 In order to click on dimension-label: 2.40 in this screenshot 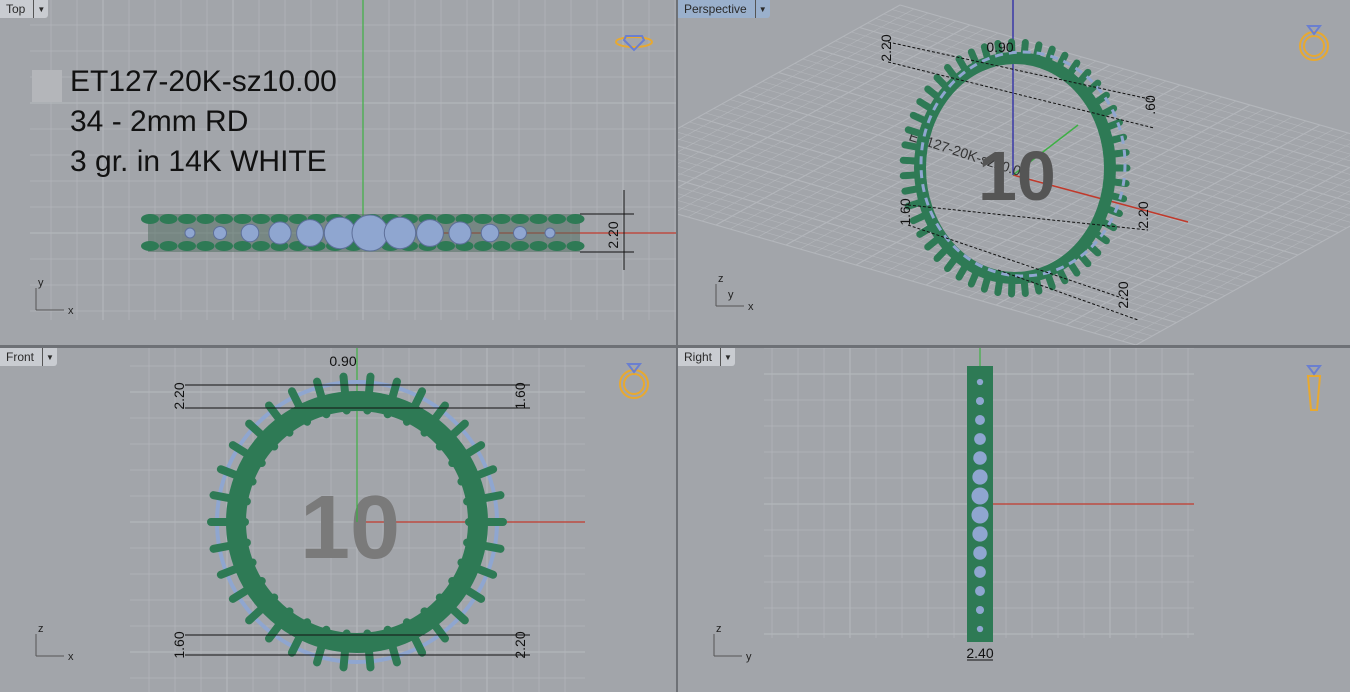, I will do `click(979, 653)`.